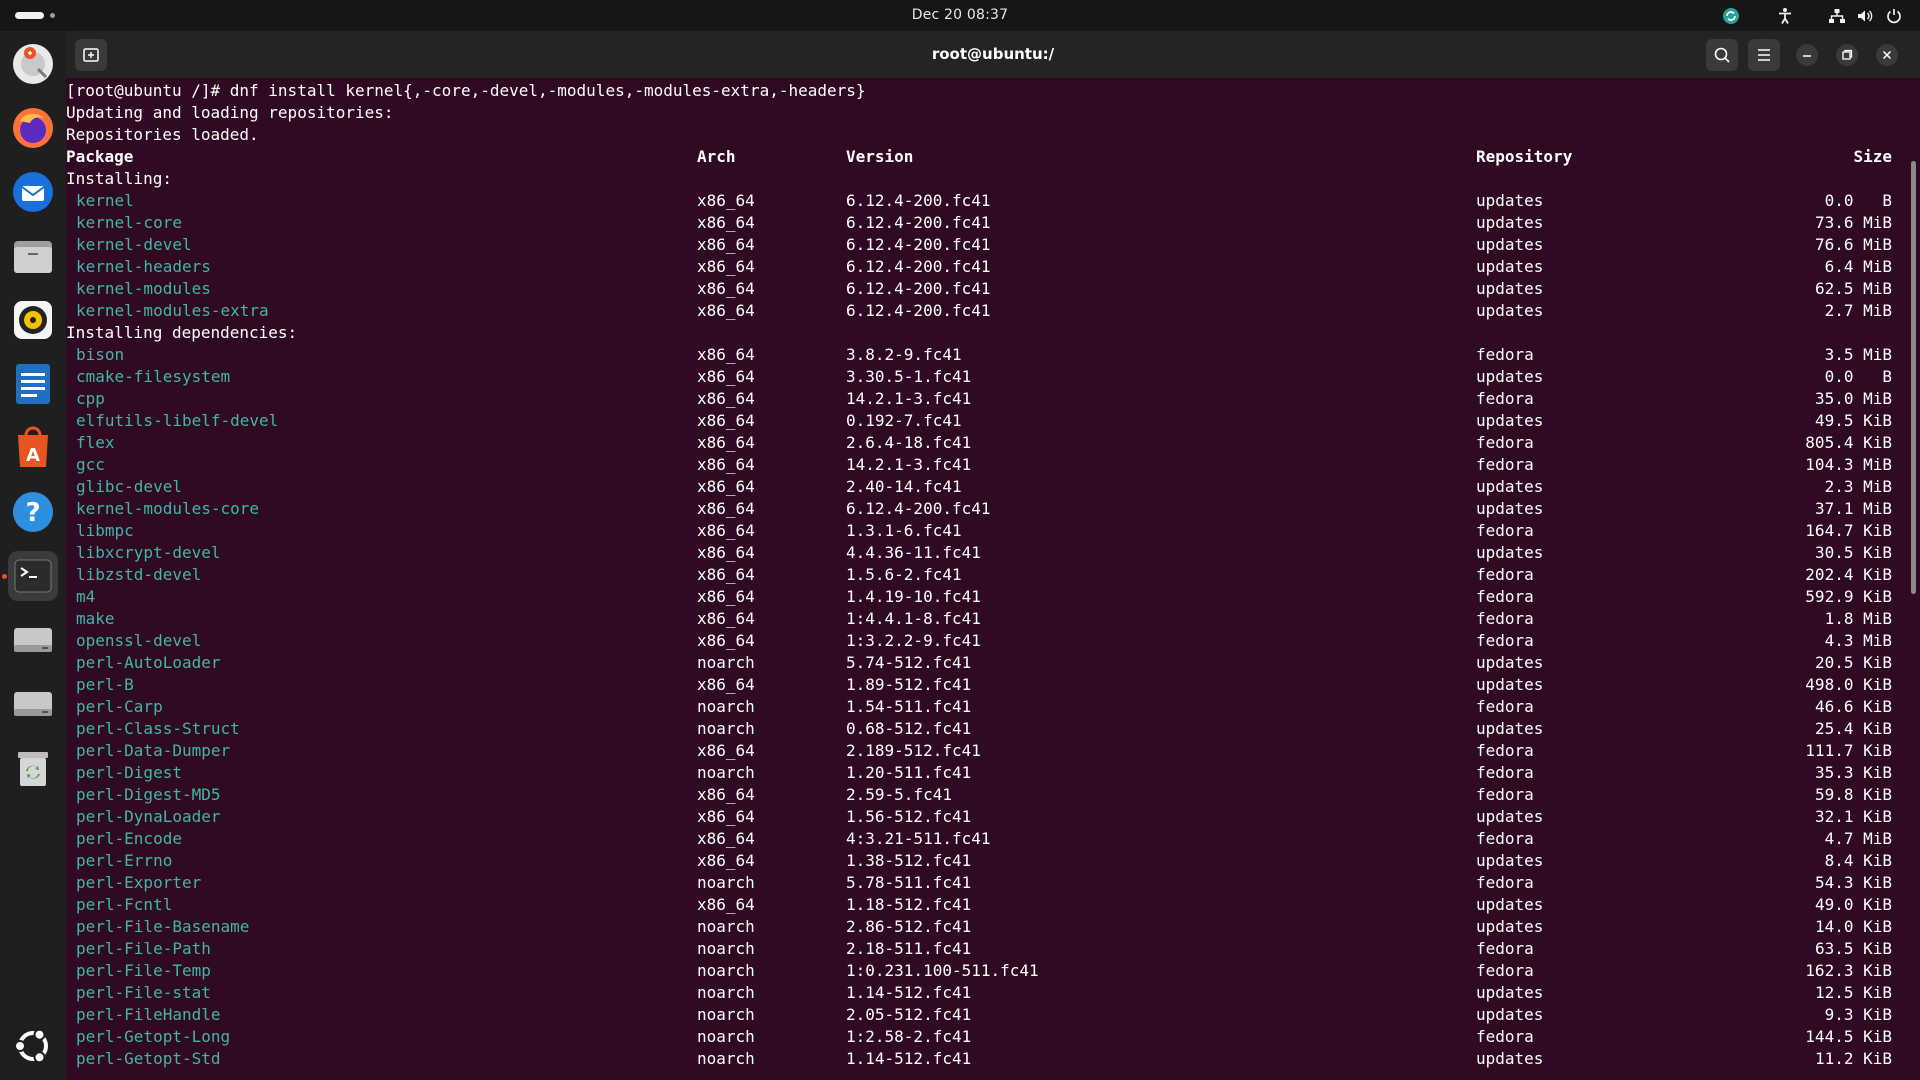 Image resolution: width=1920 pixels, height=1080 pixels. Describe the element at coordinates (909, 772) in the screenshot. I see `version-cell: 1.20-511.fc41` at that location.